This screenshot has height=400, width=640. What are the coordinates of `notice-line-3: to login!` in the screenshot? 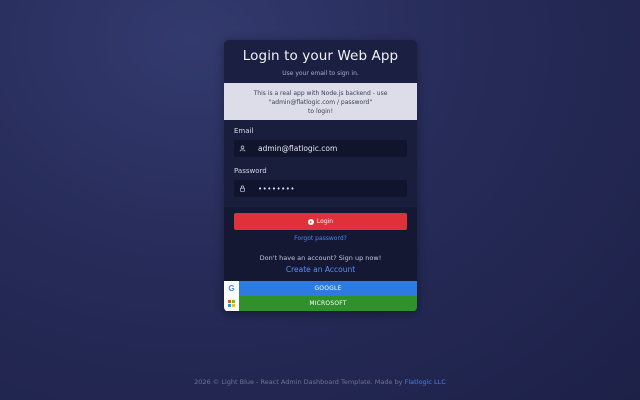 It's located at (320, 111).